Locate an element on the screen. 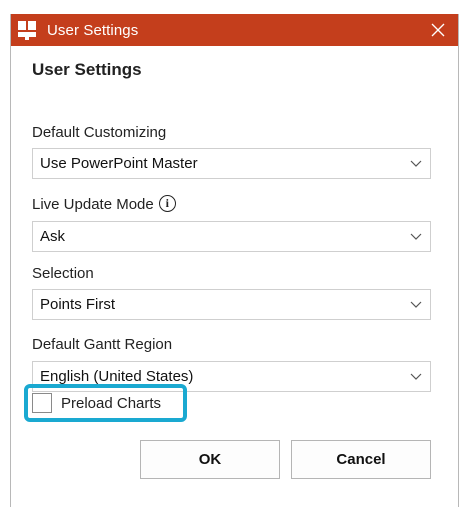  default-customizing-select: Use PowerPoint Master is located at coordinates (231, 163).